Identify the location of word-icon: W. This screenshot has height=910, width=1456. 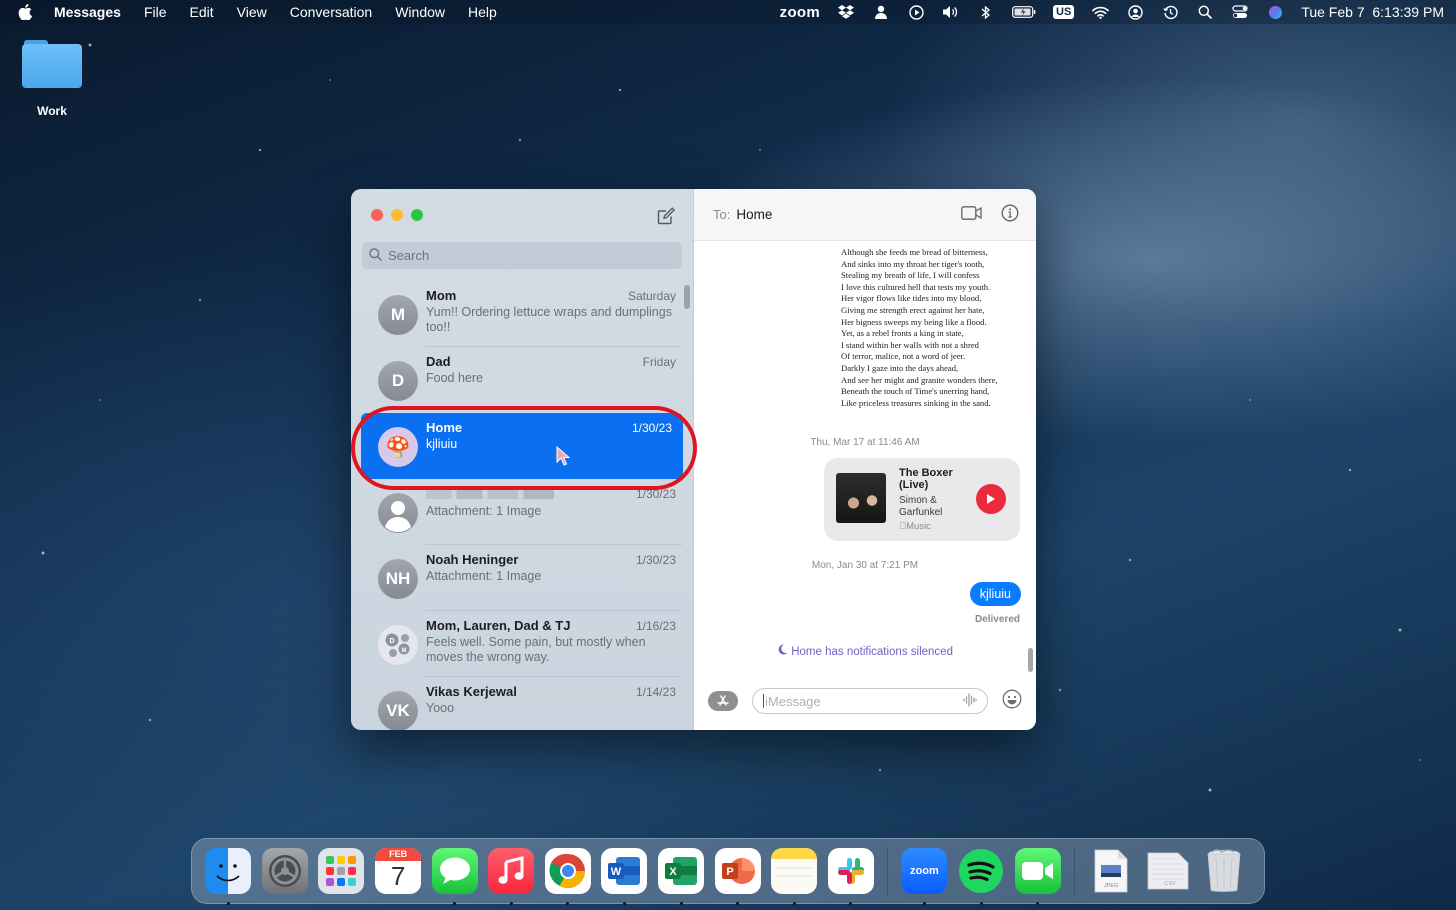
(624, 871).